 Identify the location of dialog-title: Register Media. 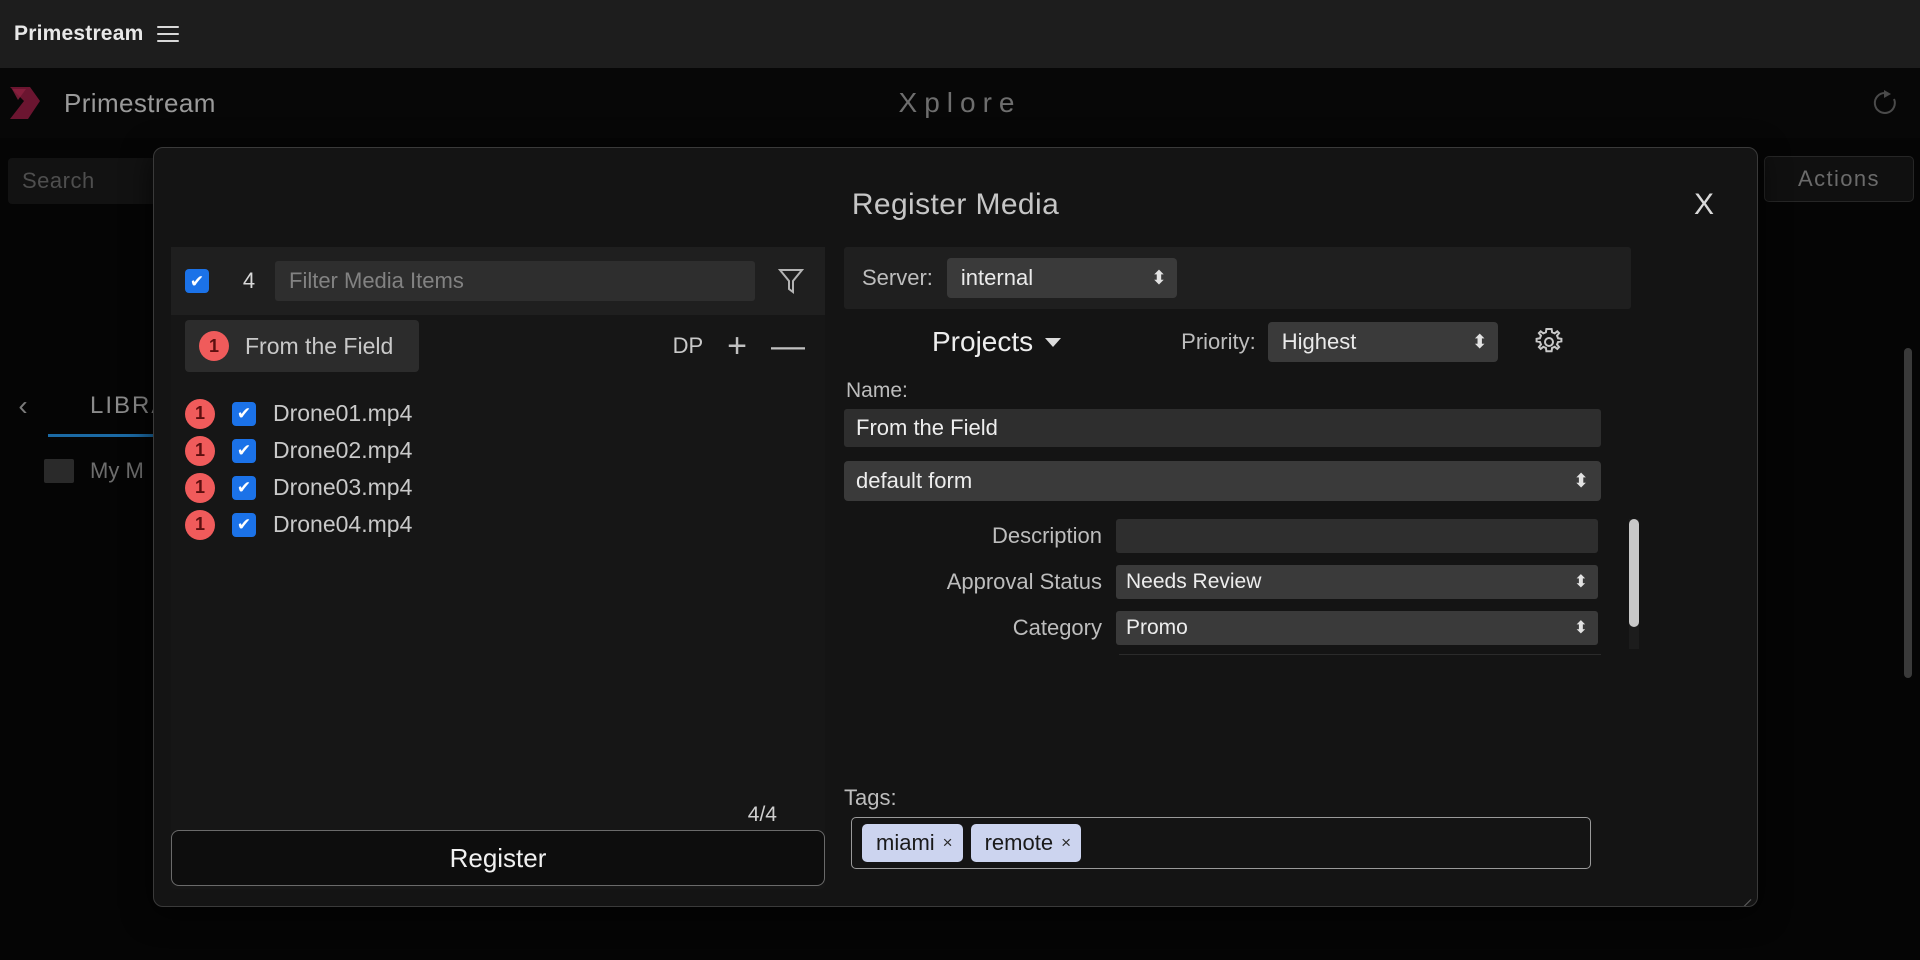
(955, 204).